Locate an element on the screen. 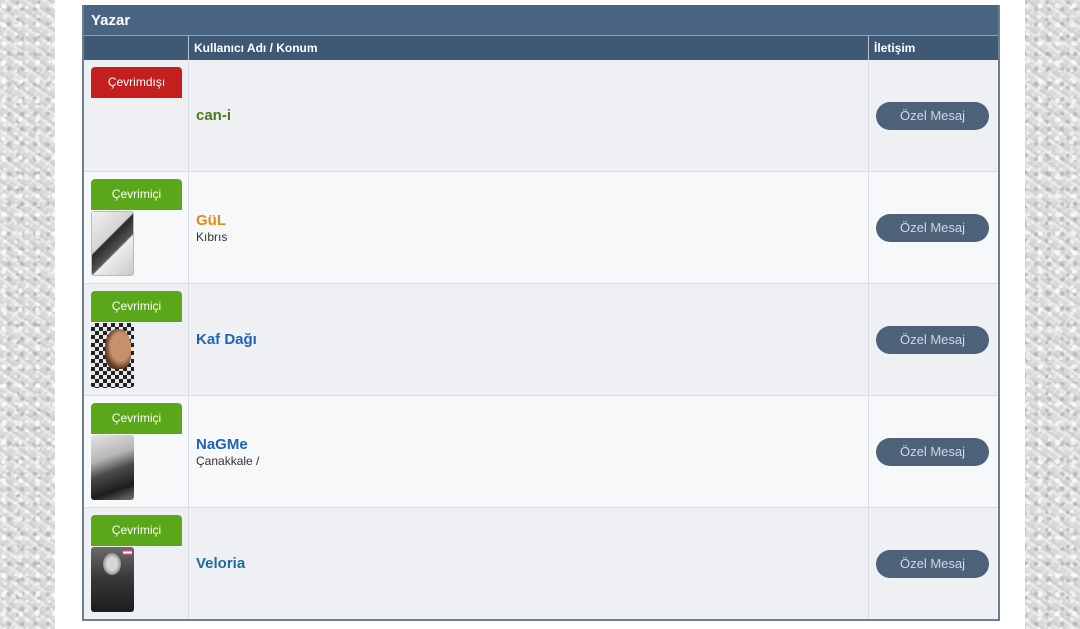 Image resolution: width=1080 pixels, height=629 pixels. username-link: NaGMe is located at coordinates (532, 445).